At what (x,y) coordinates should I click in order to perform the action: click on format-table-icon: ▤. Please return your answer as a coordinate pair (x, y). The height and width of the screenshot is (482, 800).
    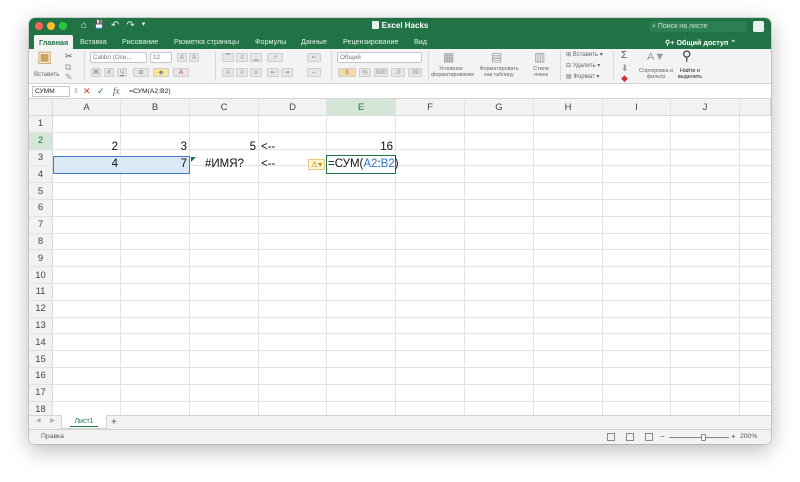
    Looking at the image, I should click on (496, 57).